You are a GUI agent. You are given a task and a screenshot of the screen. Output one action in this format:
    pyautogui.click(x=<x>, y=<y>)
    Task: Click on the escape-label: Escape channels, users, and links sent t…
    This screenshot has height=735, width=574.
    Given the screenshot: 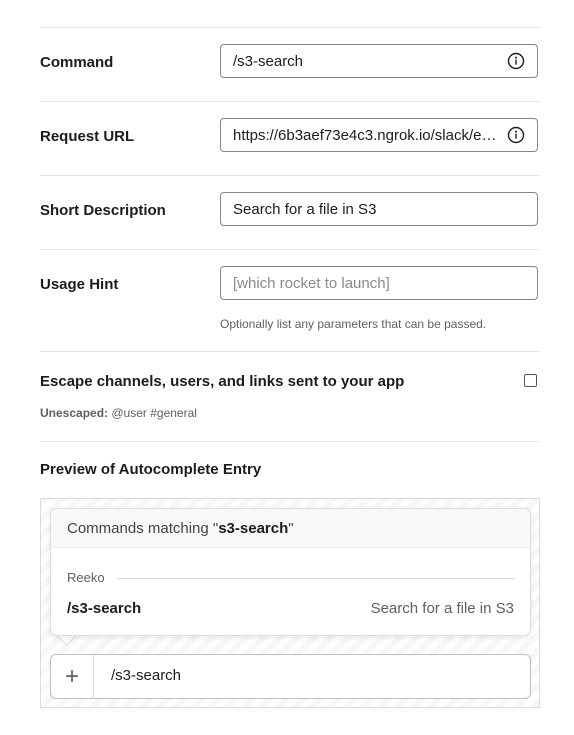 What is the action you would take?
    pyautogui.click(x=222, y=381)
    